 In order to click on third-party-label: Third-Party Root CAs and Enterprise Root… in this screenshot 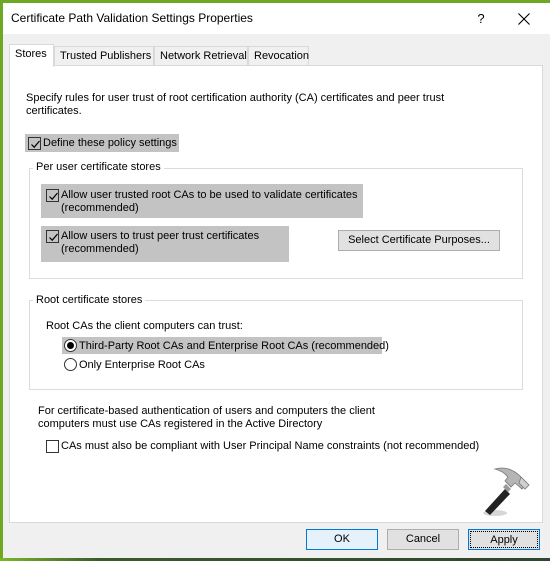, I will do `click(234, 346)`.